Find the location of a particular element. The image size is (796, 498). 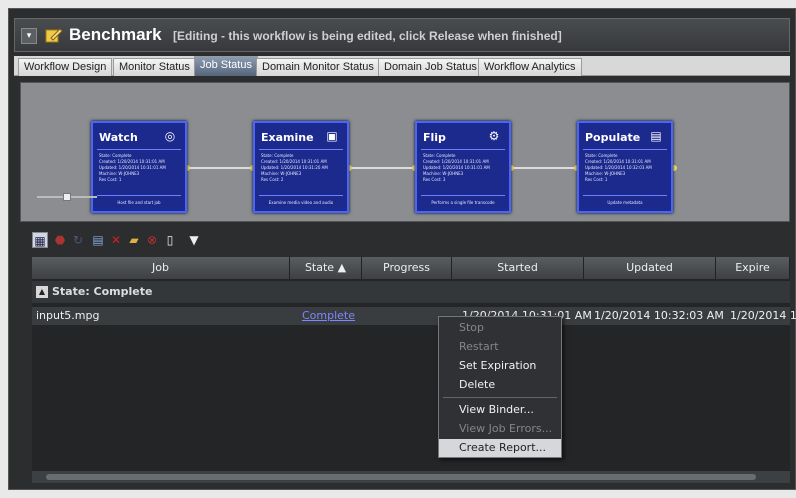

tab-domain-monitor-status: Domain Monitor Status is located at coordinates (318, 67).